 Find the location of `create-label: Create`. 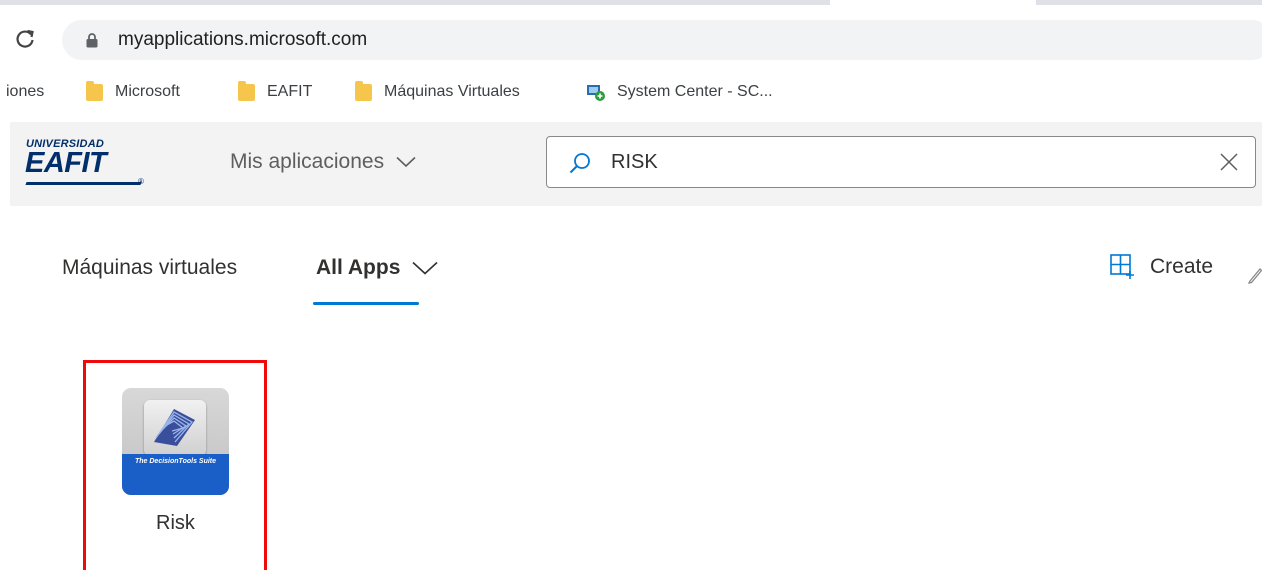

create-label: Create is located at coordinates (1182, 266).